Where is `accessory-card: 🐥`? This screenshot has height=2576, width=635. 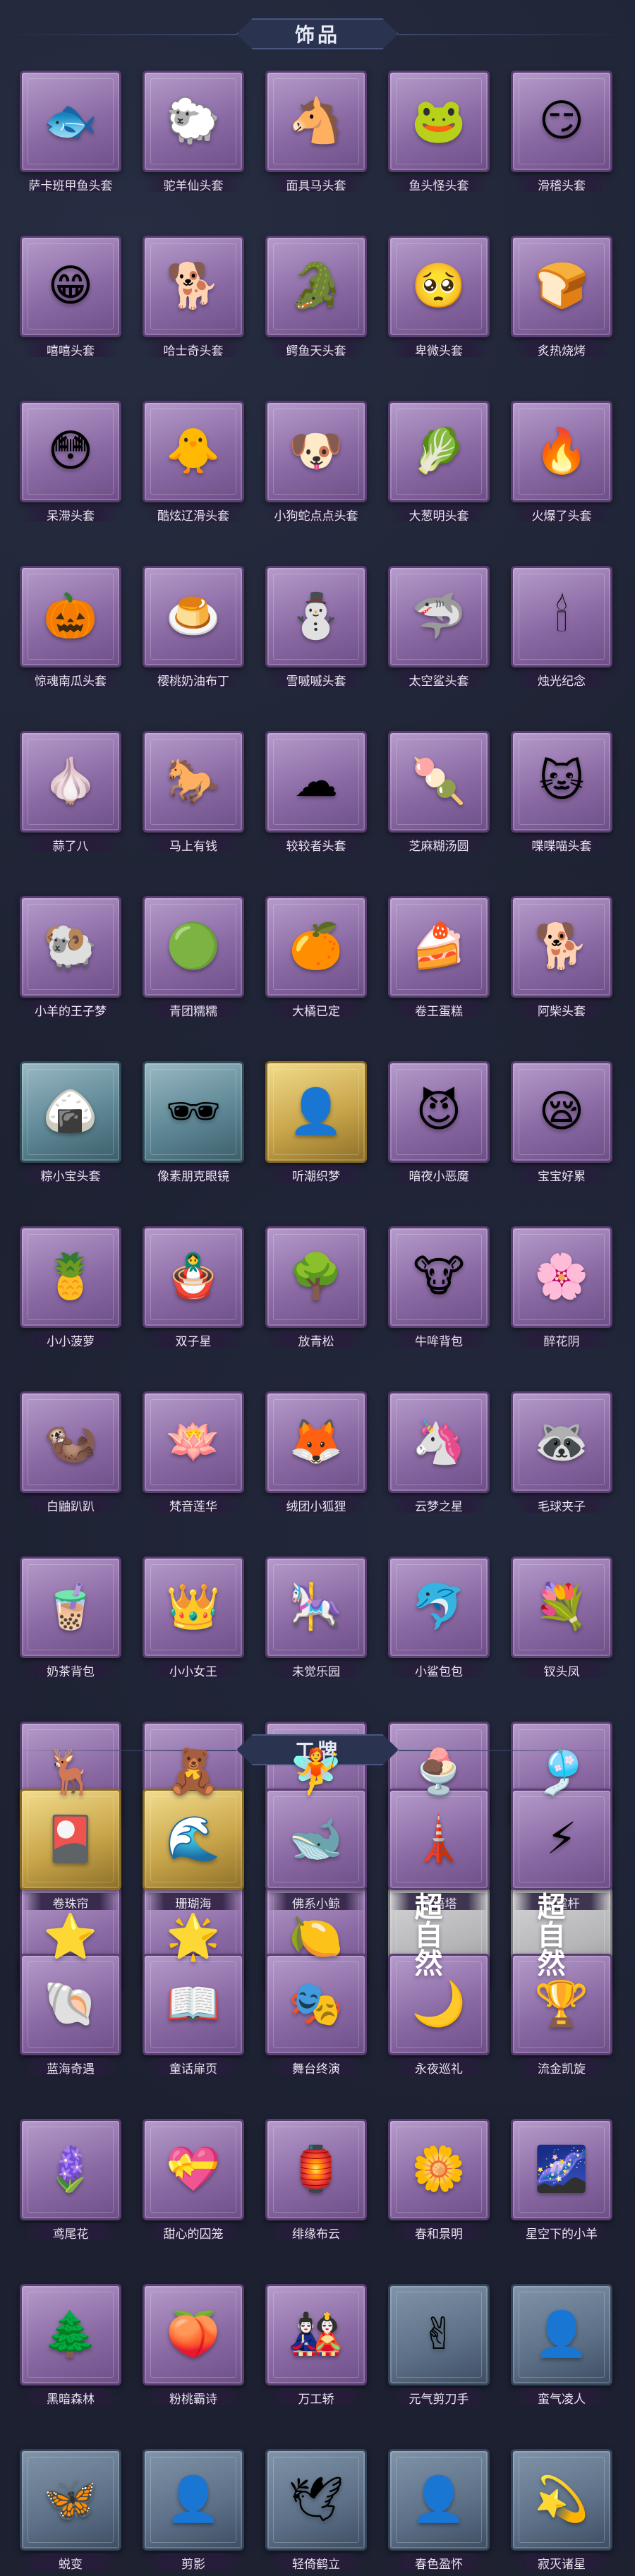
accessory-card: 🐥 is located at coordinates (193, 452).